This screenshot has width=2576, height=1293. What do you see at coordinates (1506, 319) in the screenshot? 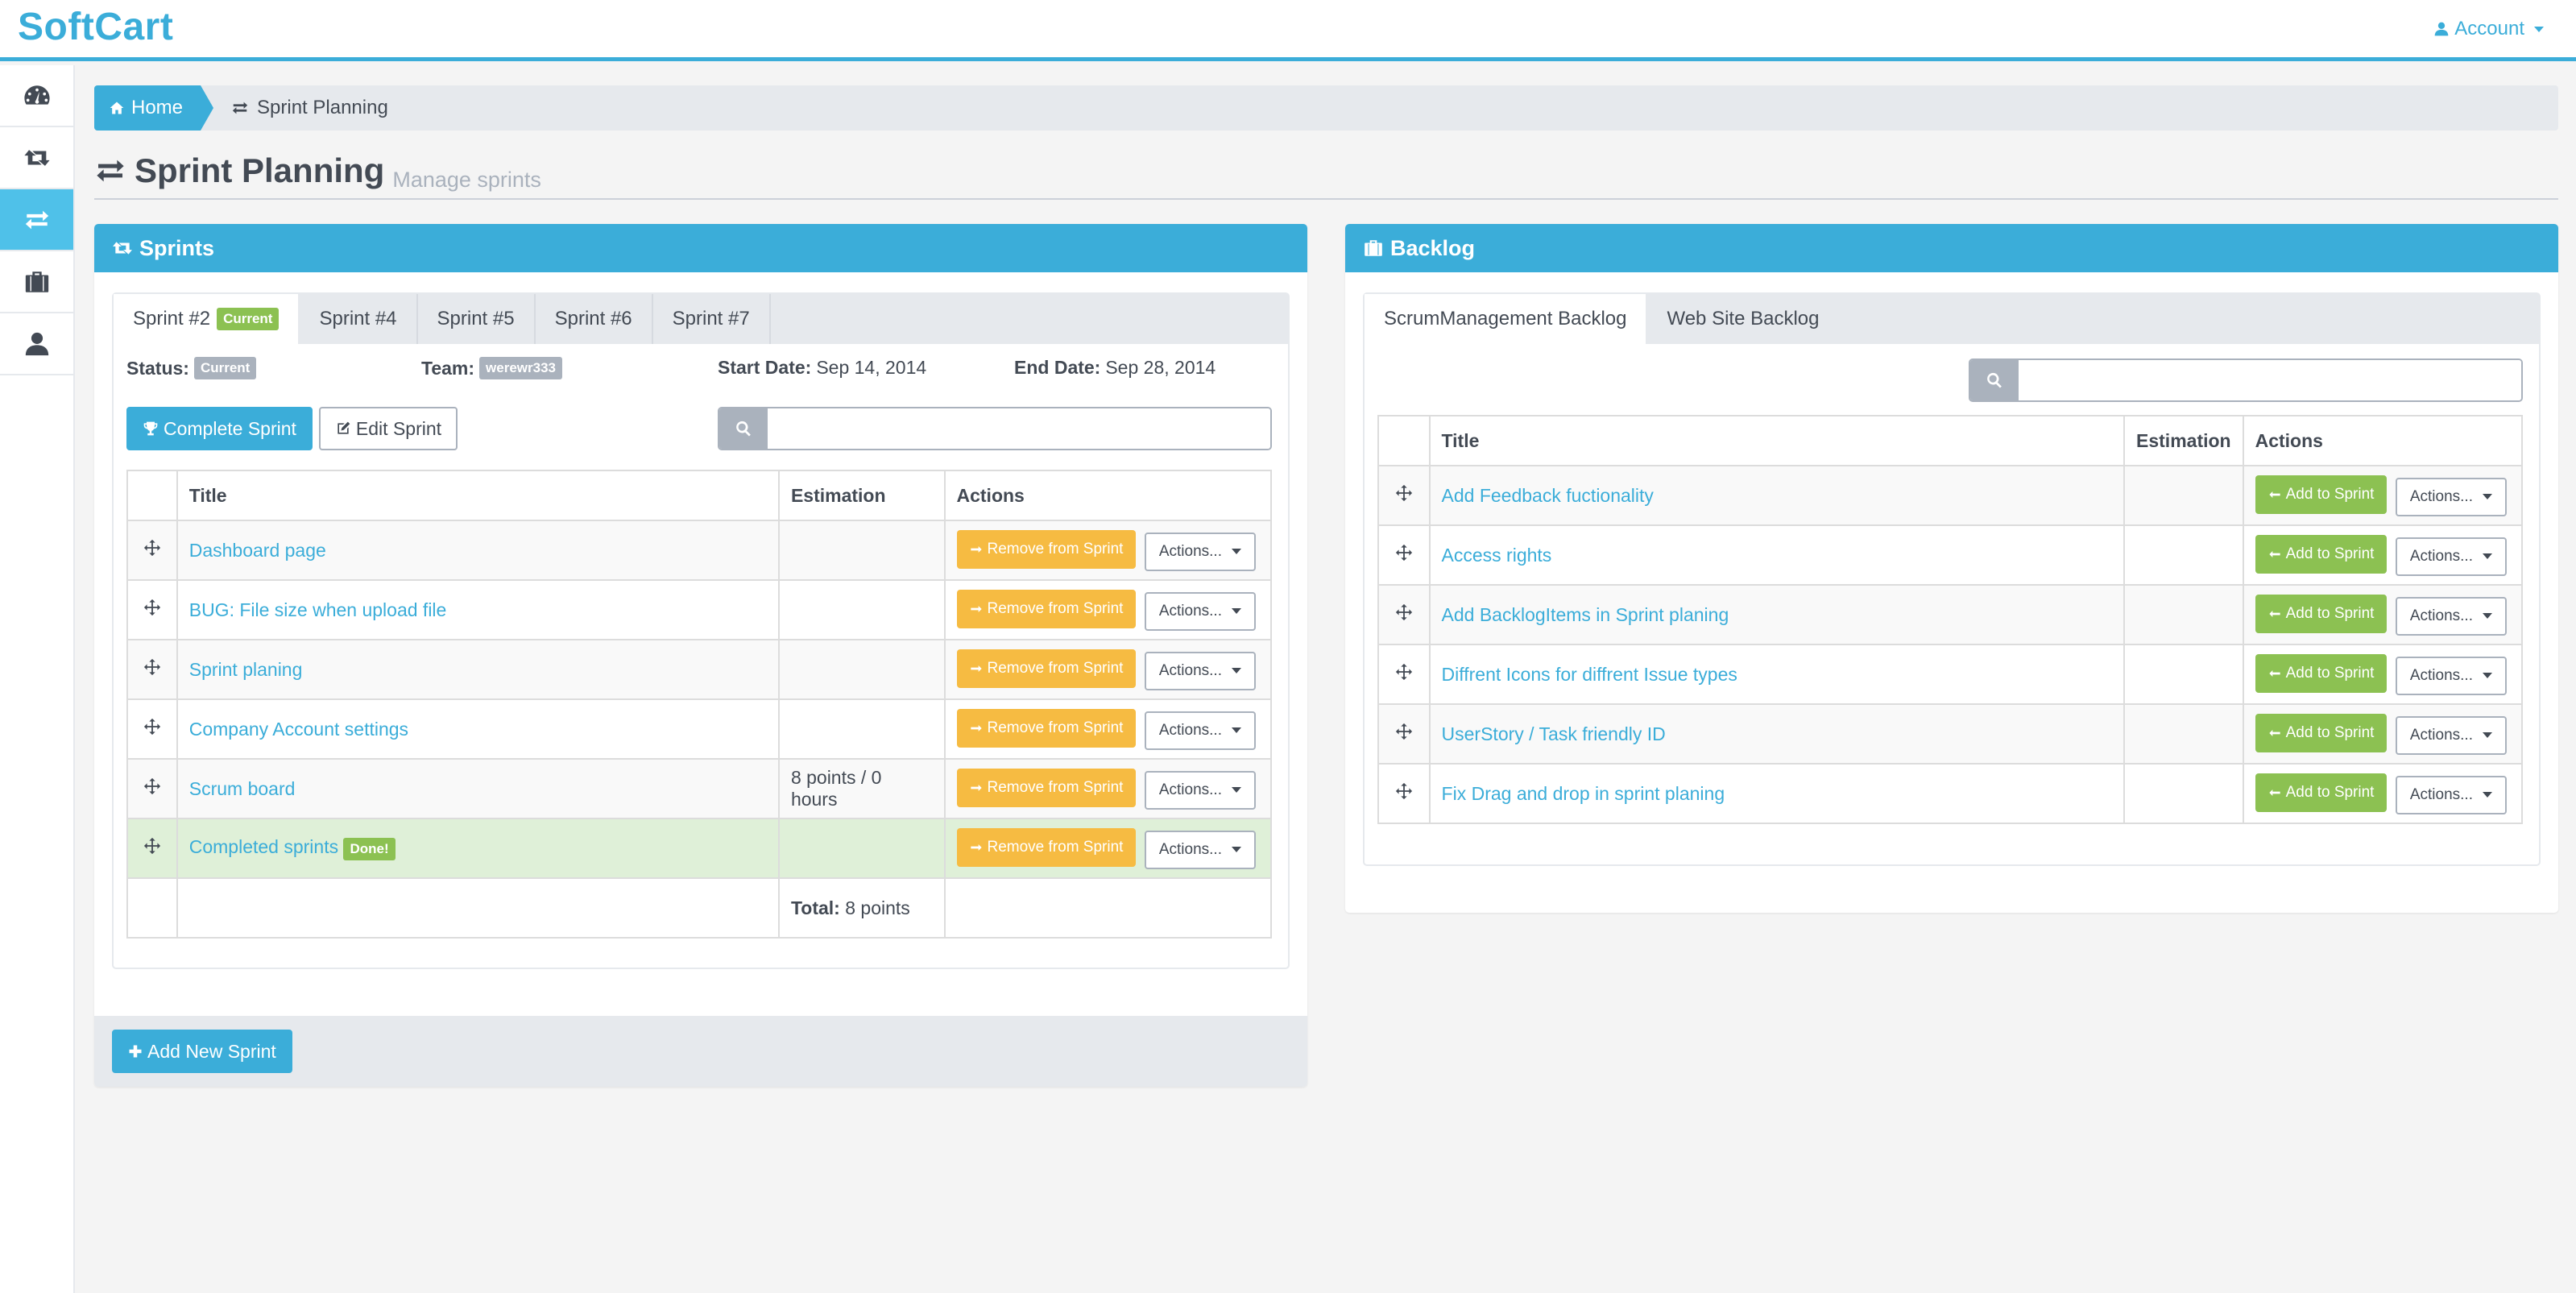
I see `tab-scrummanagement-backlog: ScrumManagement Backlog` at bounding box center [1506, 319].